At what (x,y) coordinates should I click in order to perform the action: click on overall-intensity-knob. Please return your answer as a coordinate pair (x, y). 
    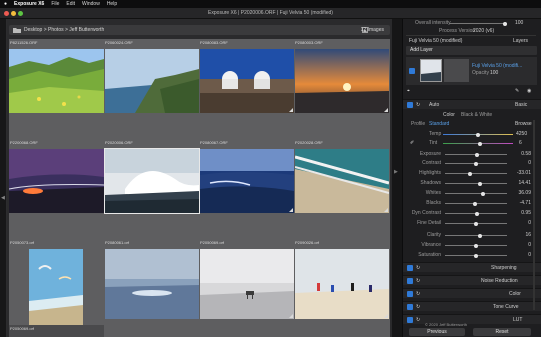
    Looking at the image, I should click on (505, 23).